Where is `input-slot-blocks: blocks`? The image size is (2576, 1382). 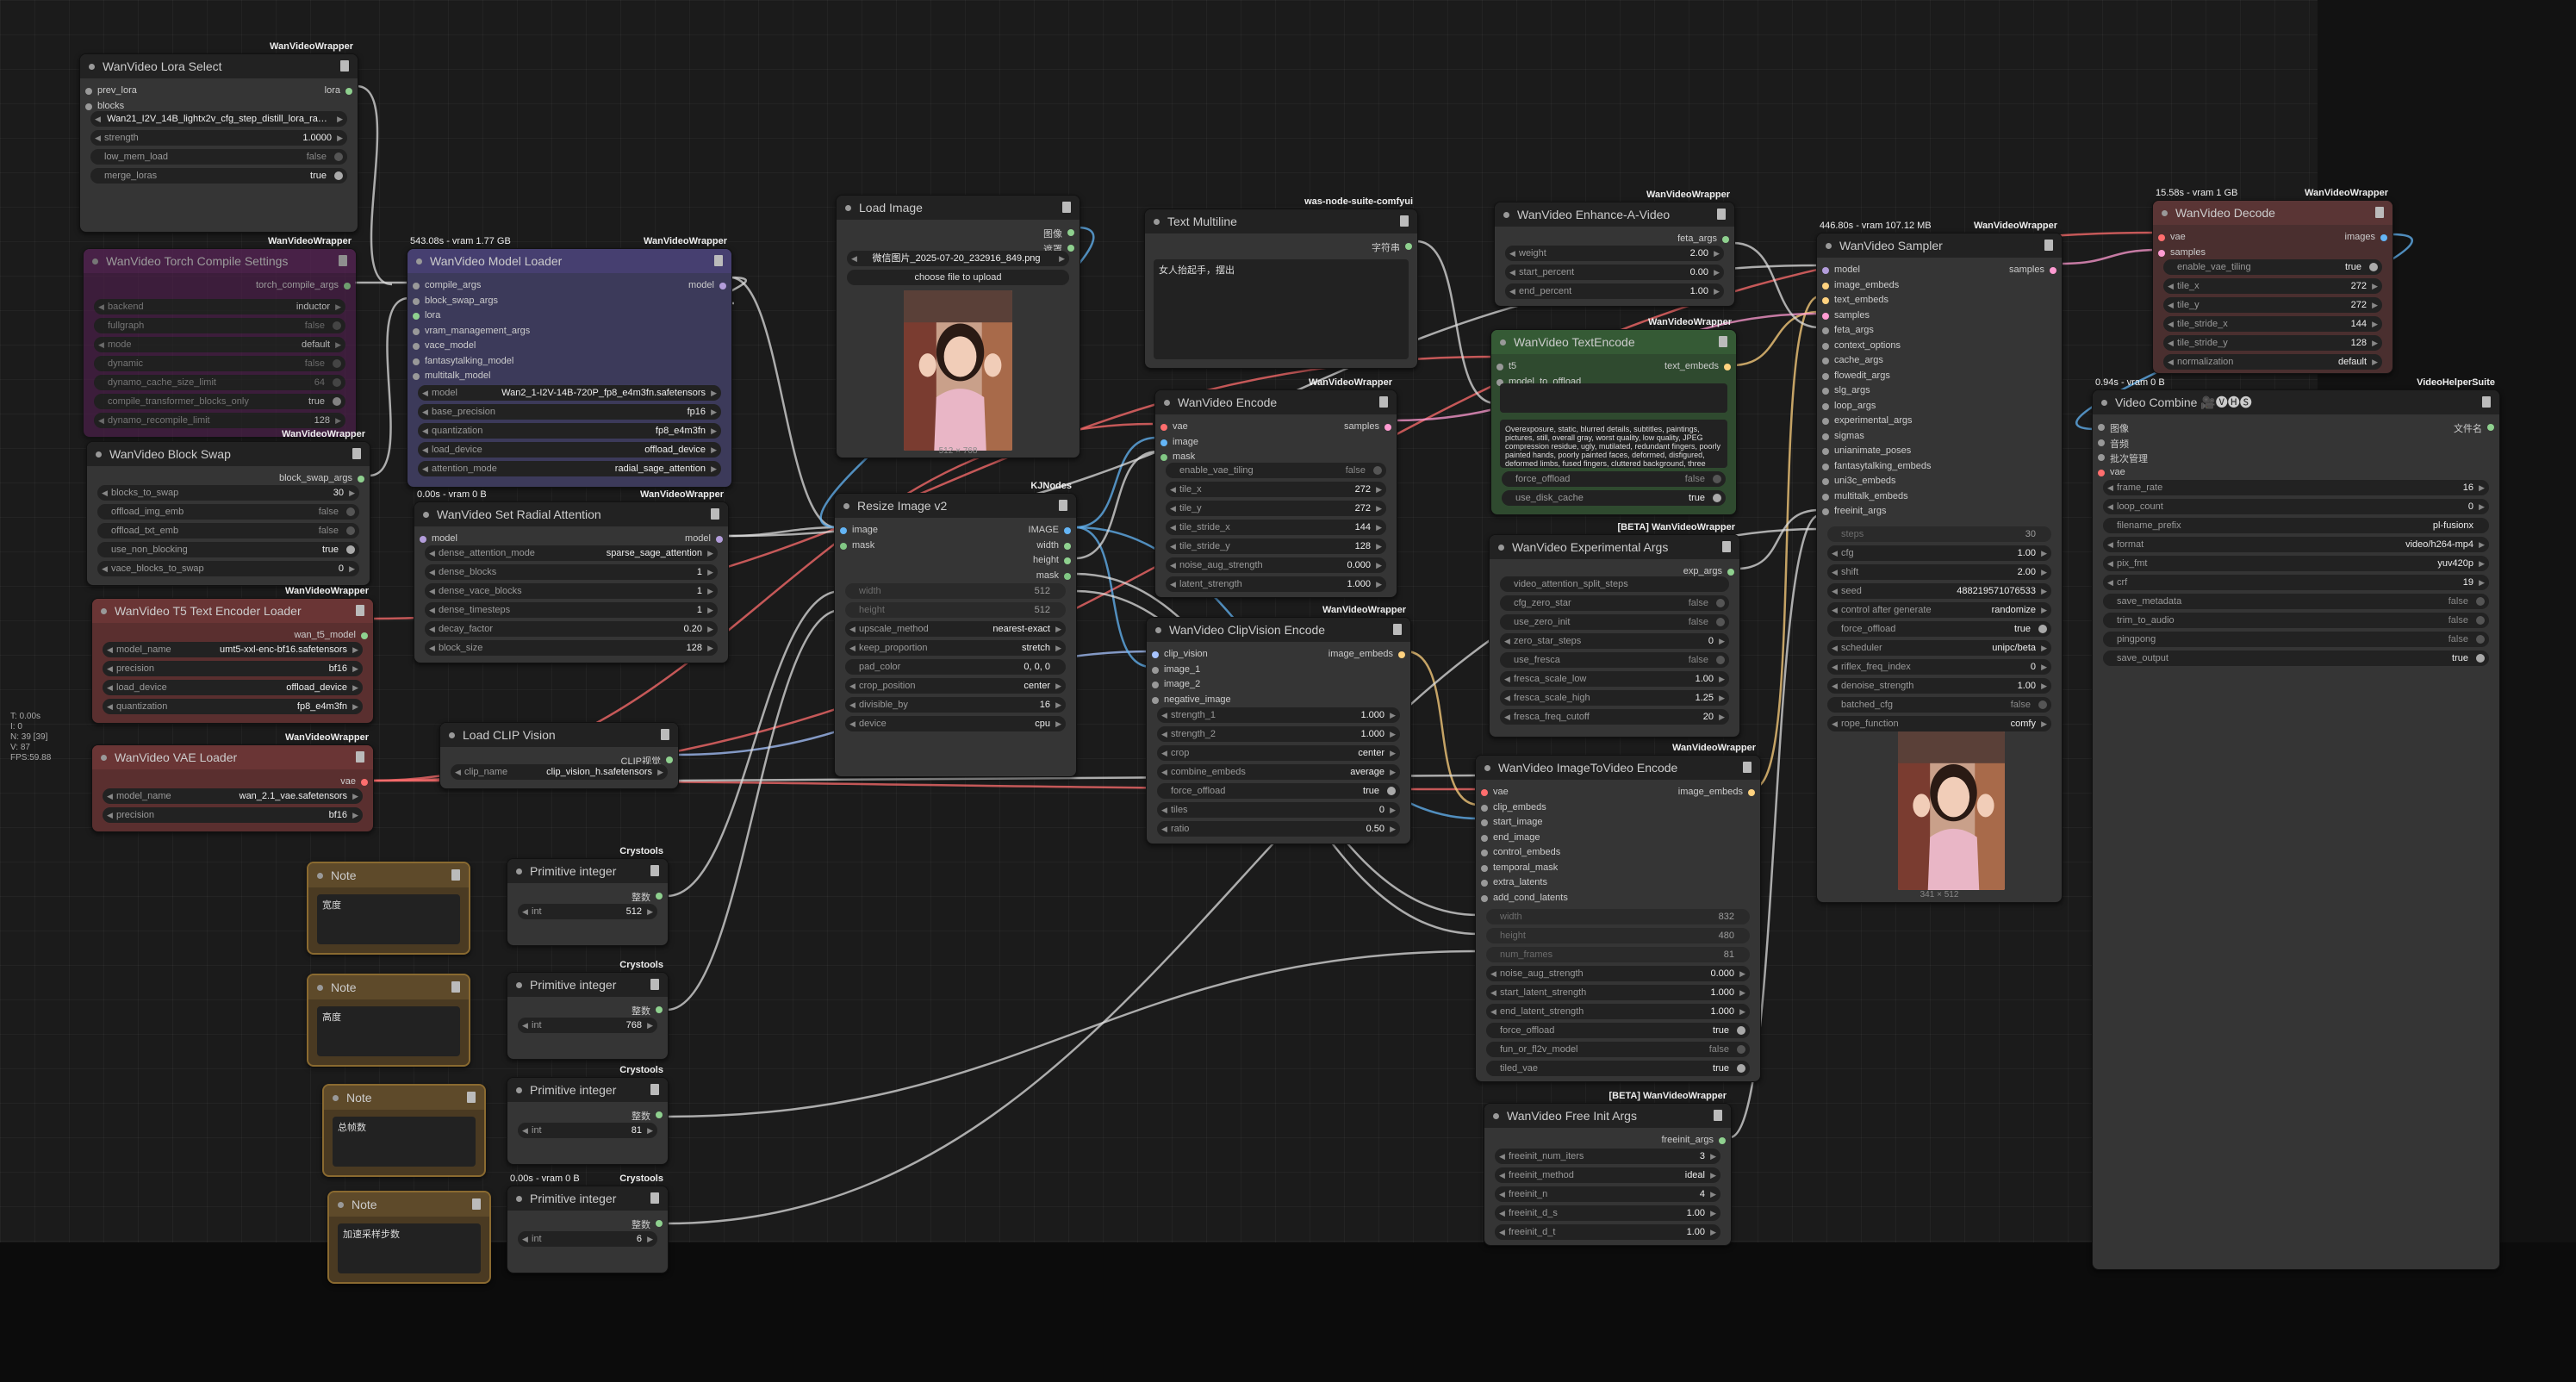 input-slot-blocks: blocks is located at coordinates (105, 106).